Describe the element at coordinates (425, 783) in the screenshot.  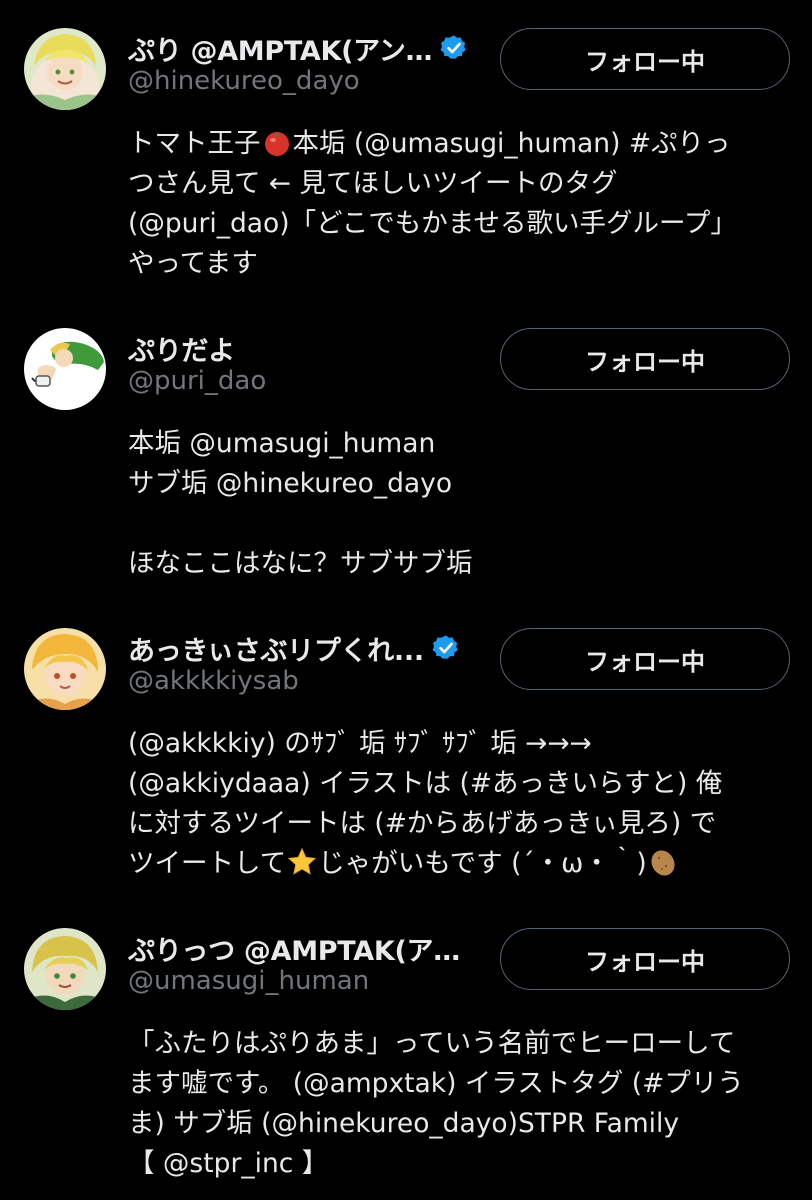
I see `bio-line: (@akkiydaaa) イラストは (#あっきいらすと) 俺` at that location.